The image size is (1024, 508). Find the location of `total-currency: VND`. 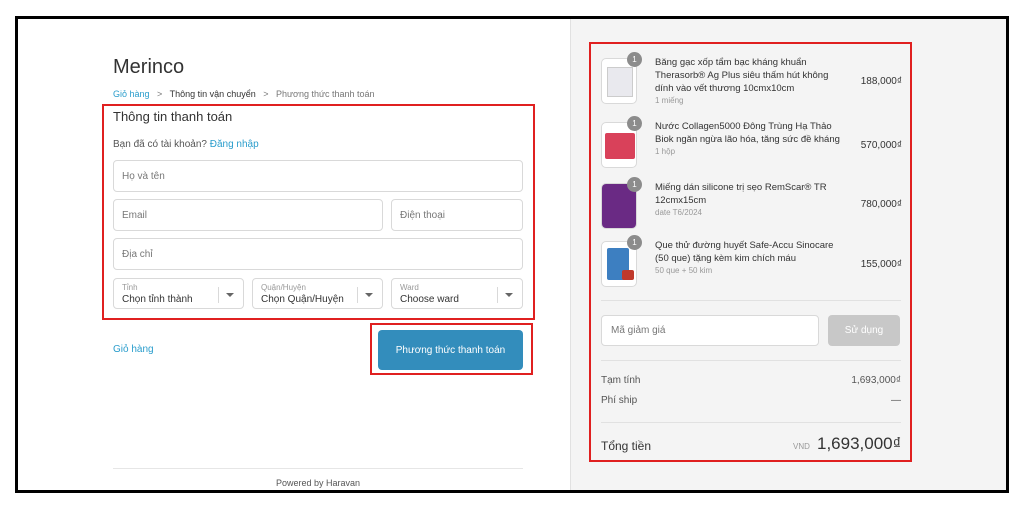

total-currency: VND is located at coordinates (801, 446).